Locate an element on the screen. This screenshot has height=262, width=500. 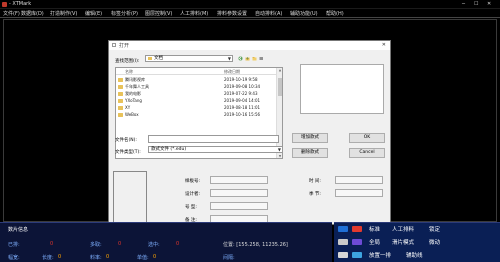
lookin-combo: 文档 ▼ is located at coordinates (189, 58).